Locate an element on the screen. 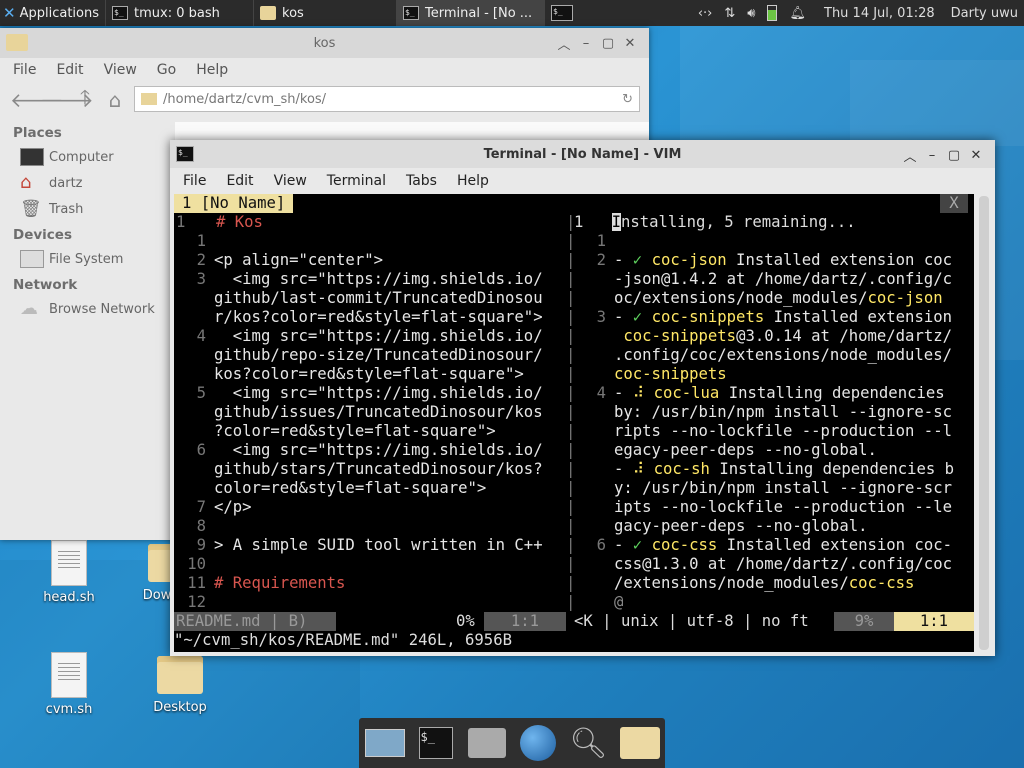 Image resolution: width=1024 pixels, height=768 pixels. coc-output-text: egacy-peer-deps --no-global. is located at coordinates (745, 450).